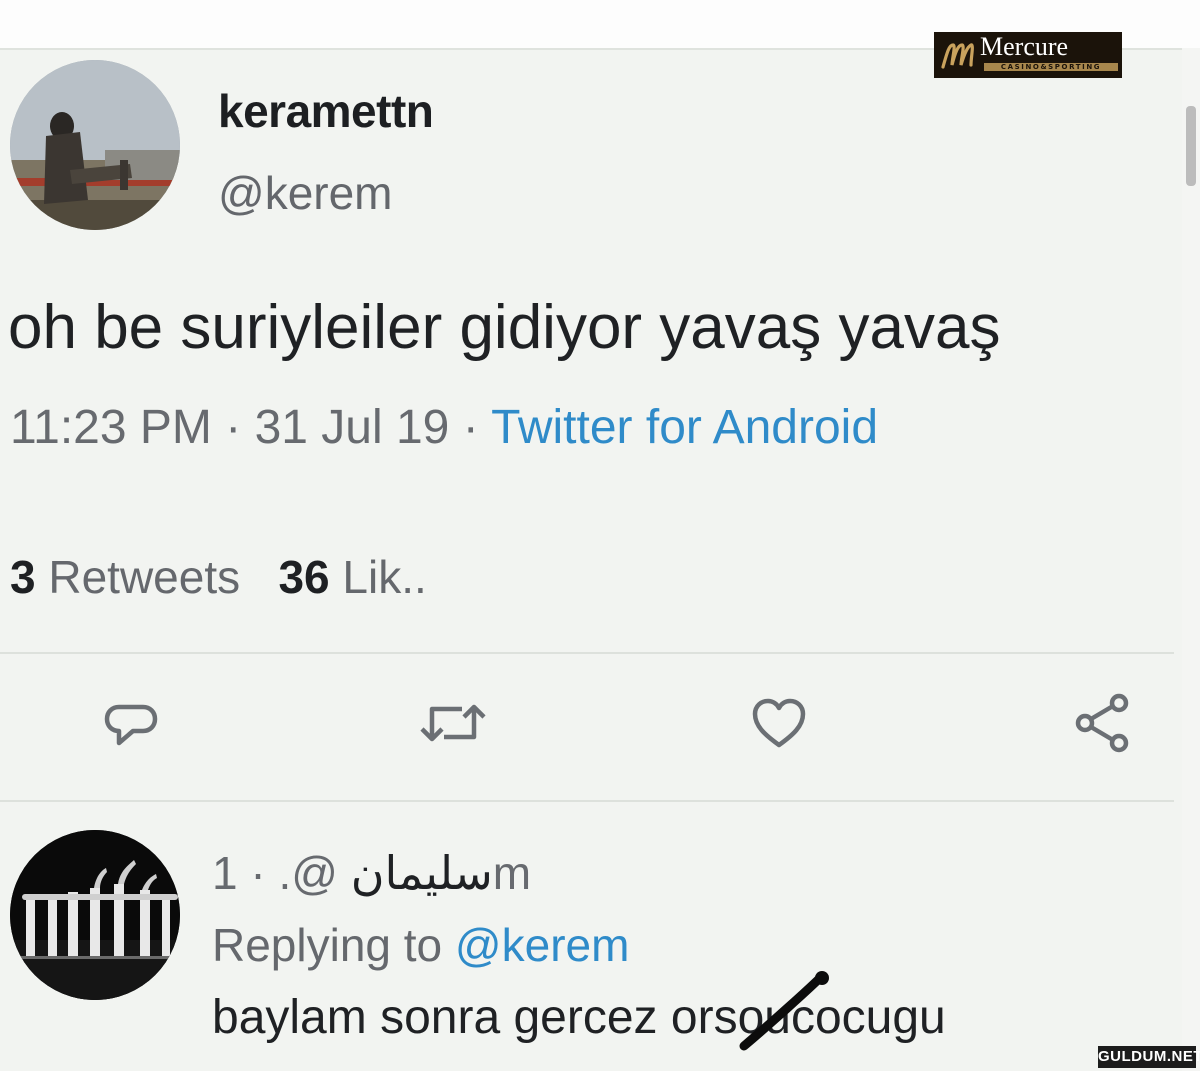 This screenshot has width=1200, height=1071. What do you see at coordinates (1024, 46) in the screenshot?
I see `mercure-brand-text: Mercure` at bounding box center [1024, 46].